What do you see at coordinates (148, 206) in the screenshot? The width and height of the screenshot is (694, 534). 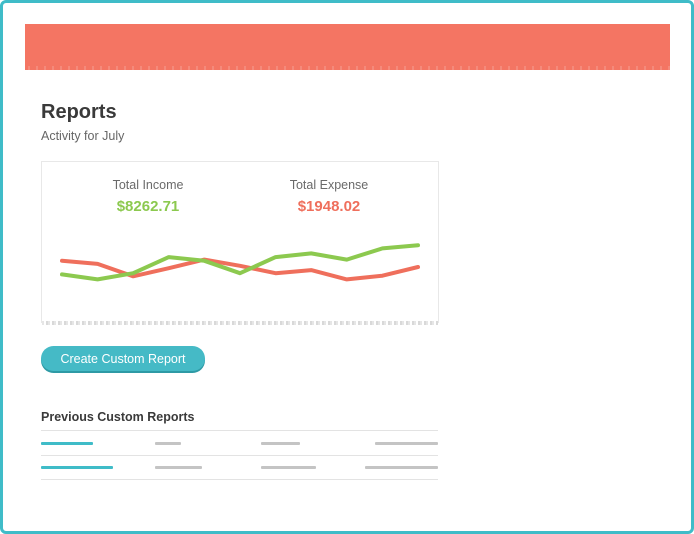 I see `income-value: $8262.71` at bounding box center [148, 206].